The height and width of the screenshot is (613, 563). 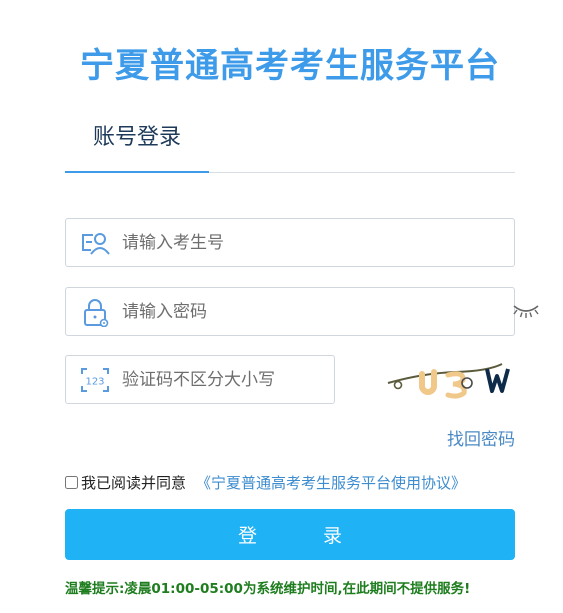 I want to click on password-field, so click(x=290, y=311).